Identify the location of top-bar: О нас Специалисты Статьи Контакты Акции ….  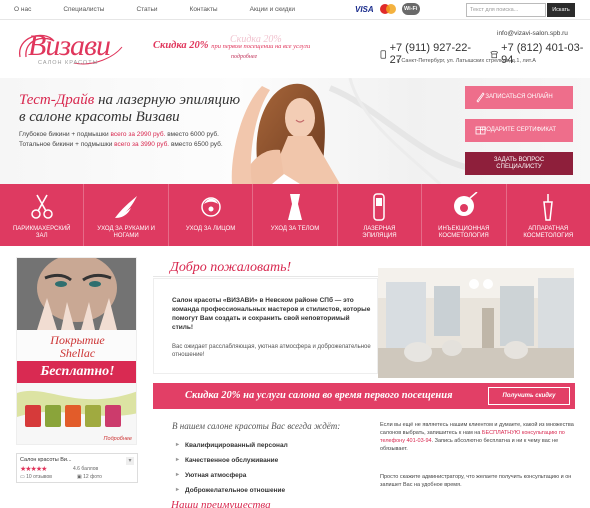
(295, 10).